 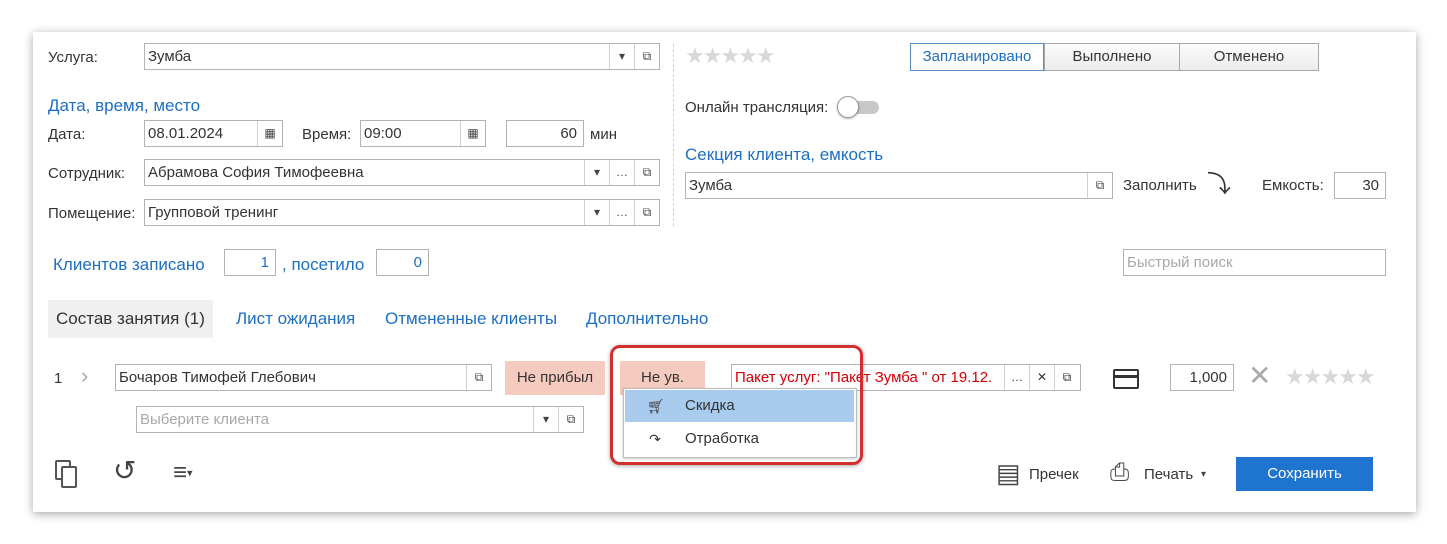 What do you see at coordinates (73, 57) in the screenshot?
I see `service-label: Услуга:` at bounding box center [73, 57].